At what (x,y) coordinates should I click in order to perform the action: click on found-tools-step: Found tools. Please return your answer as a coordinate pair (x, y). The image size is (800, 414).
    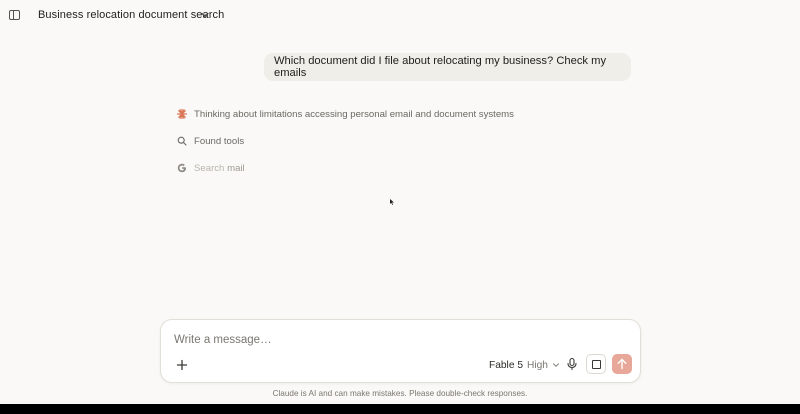
    Looking at the image, I should click on (210, 141).